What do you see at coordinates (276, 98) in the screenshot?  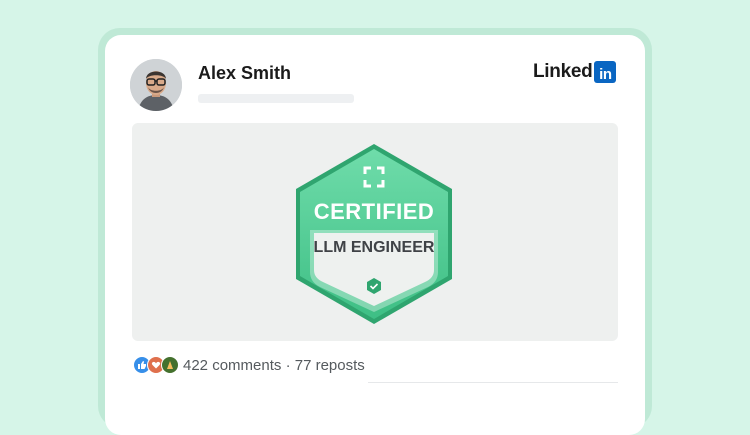 I see `headline-placeholder` at bounding box center [276, 98].